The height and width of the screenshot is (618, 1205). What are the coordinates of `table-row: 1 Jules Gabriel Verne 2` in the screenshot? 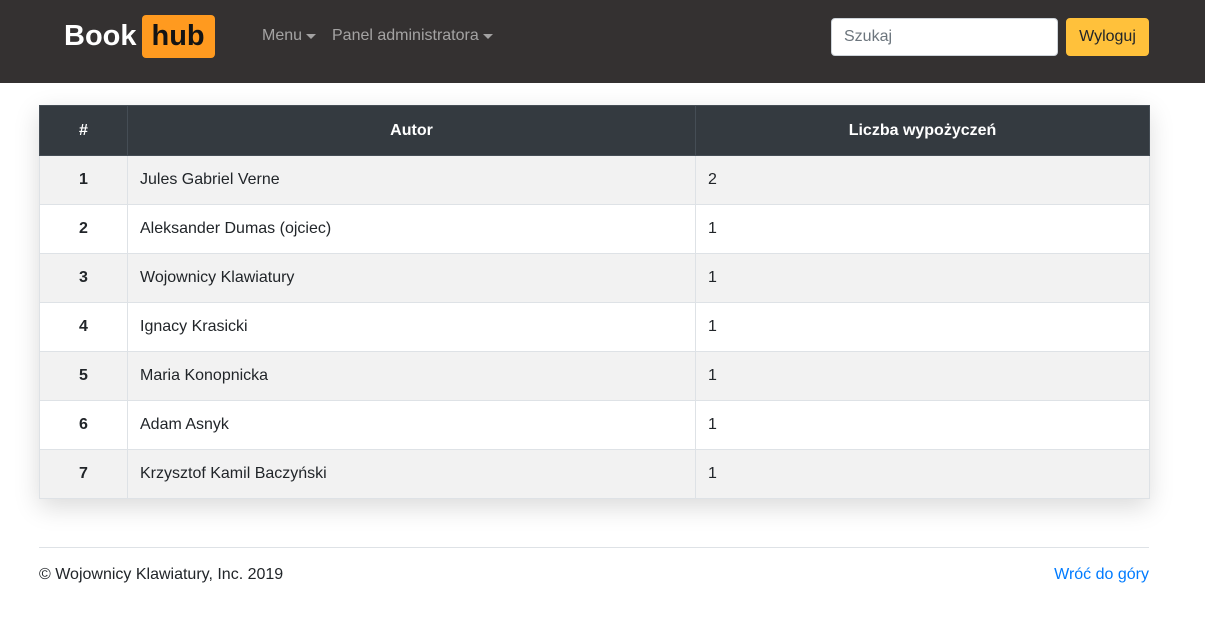 It's located at (594, 180).